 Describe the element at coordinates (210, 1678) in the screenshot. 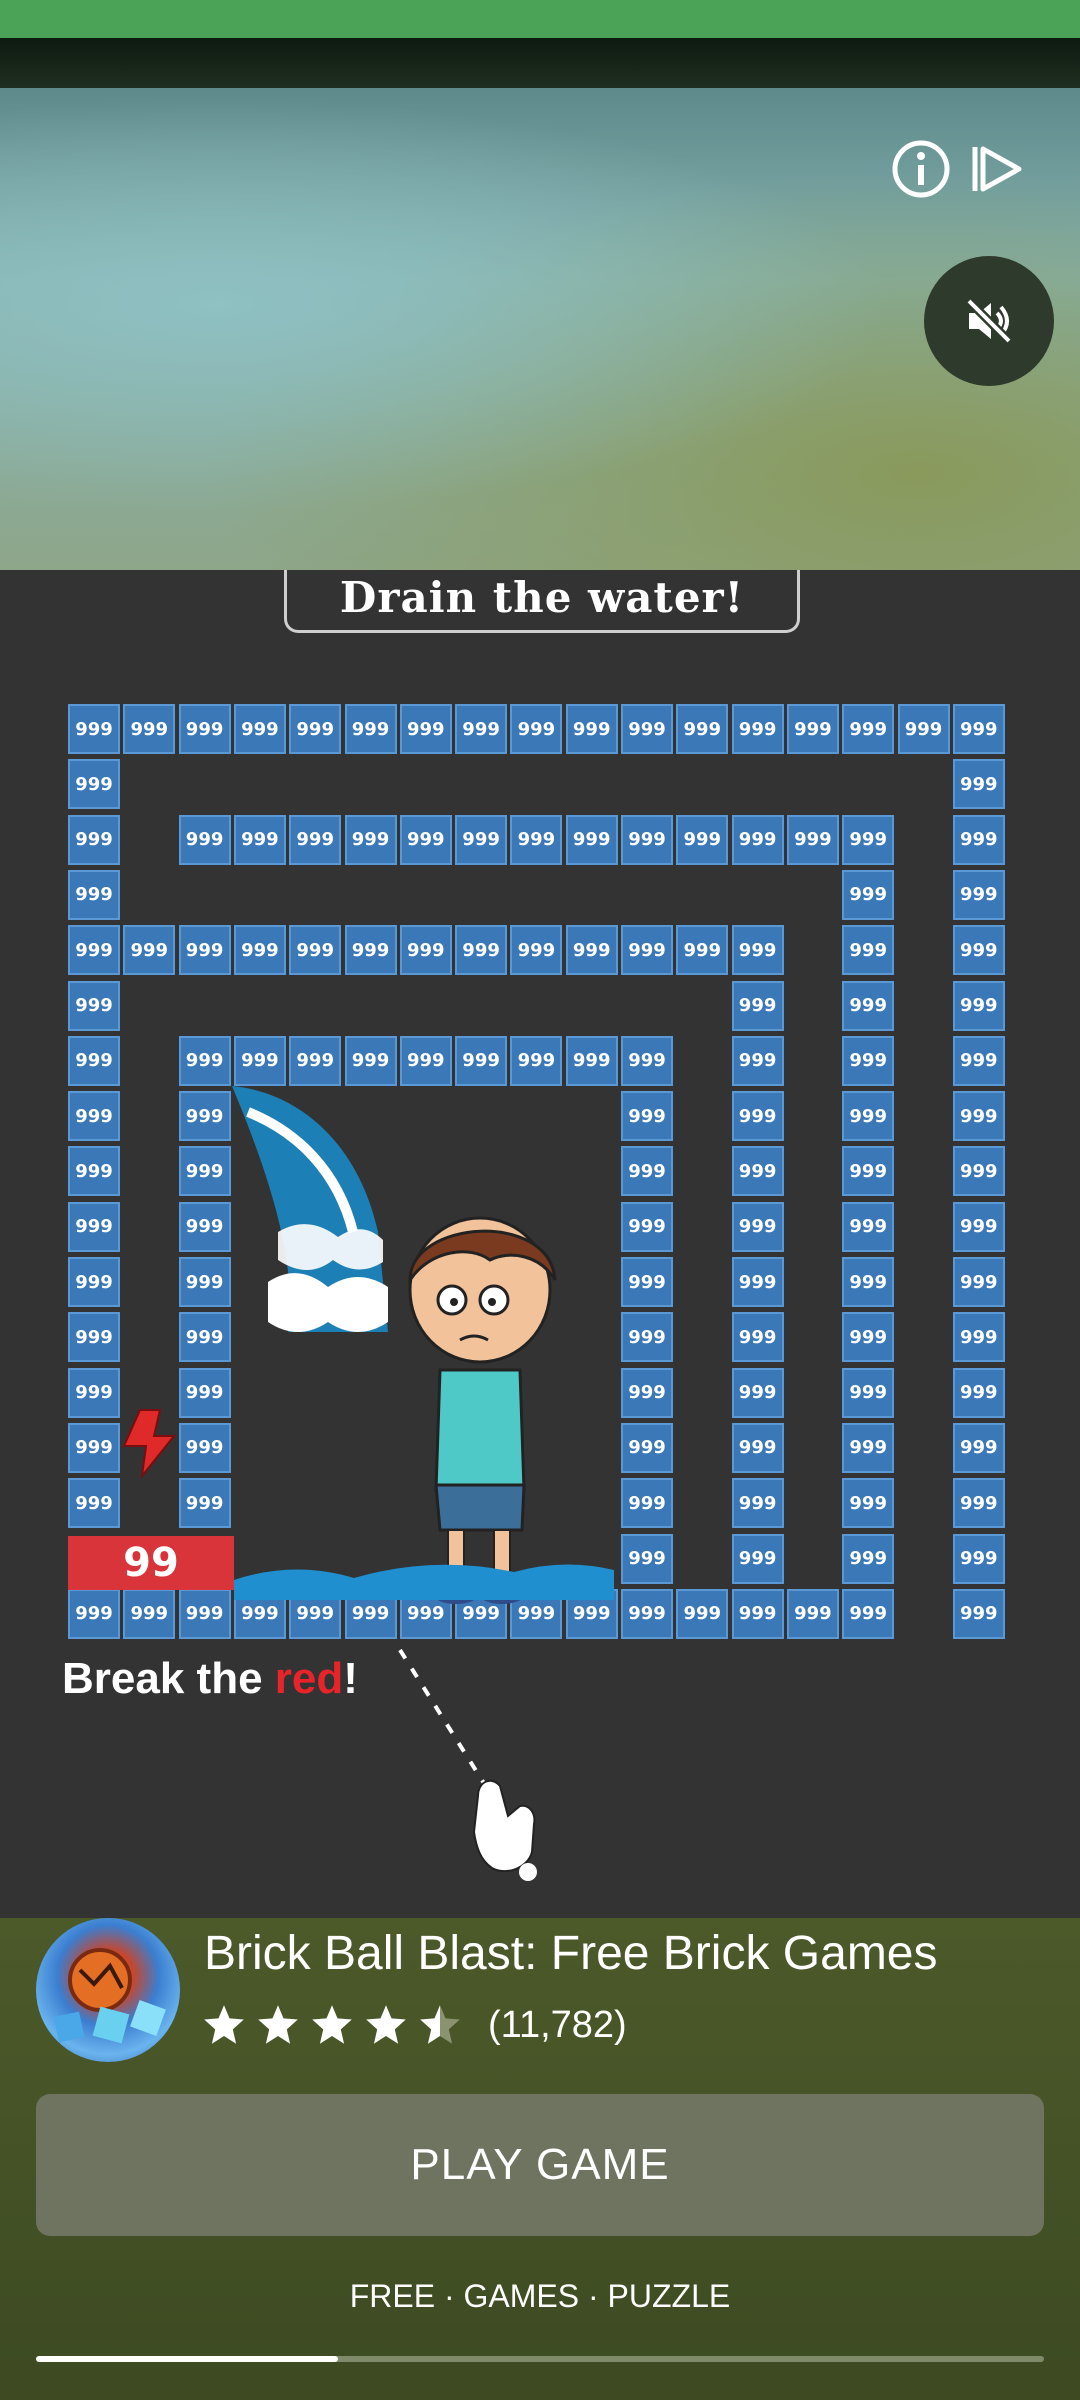

I see `hint-text: Break the red!` at that location.